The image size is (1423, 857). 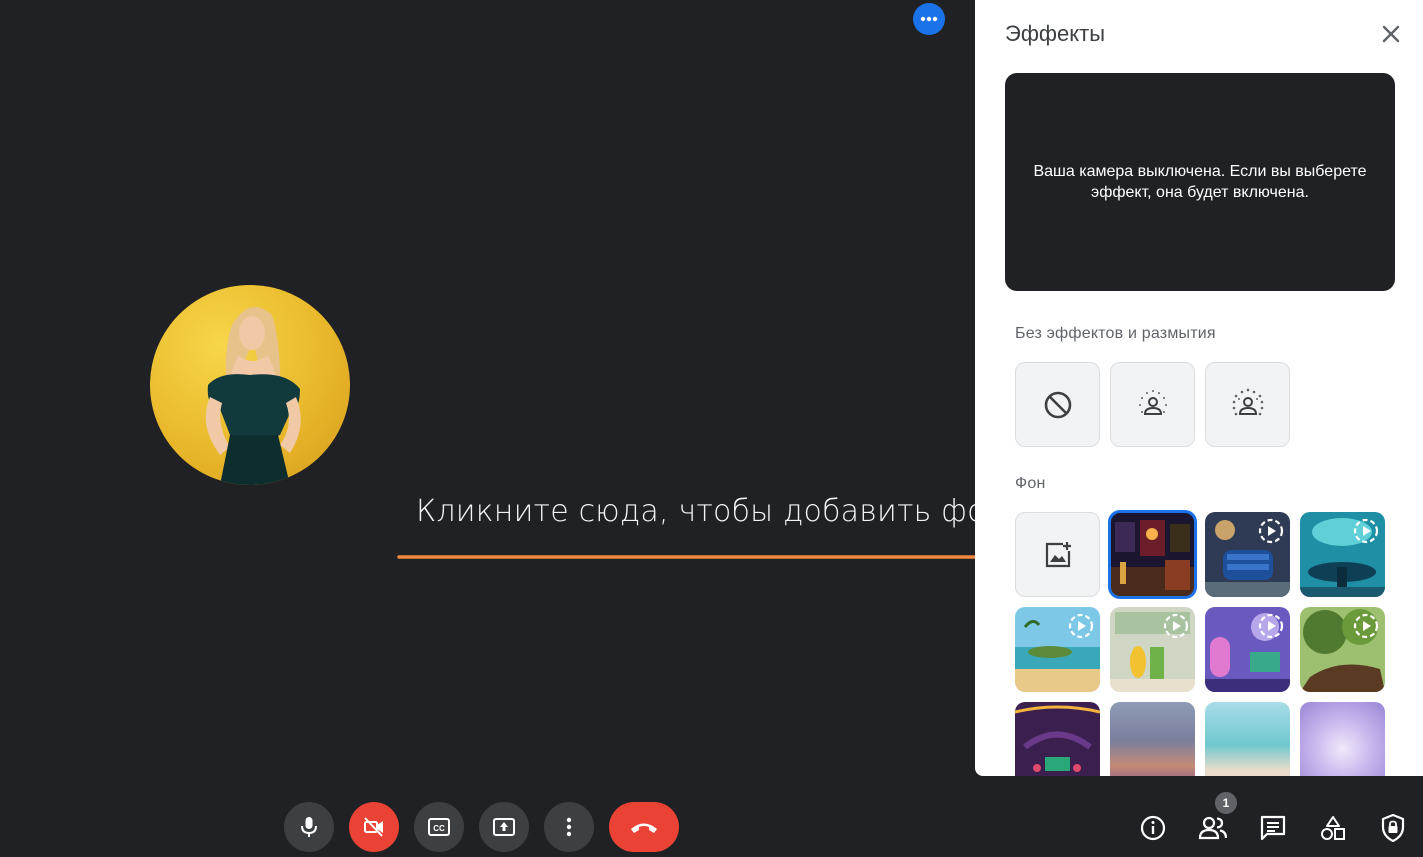 I want to click on hang-up-icon, so click(x=644, y=828).